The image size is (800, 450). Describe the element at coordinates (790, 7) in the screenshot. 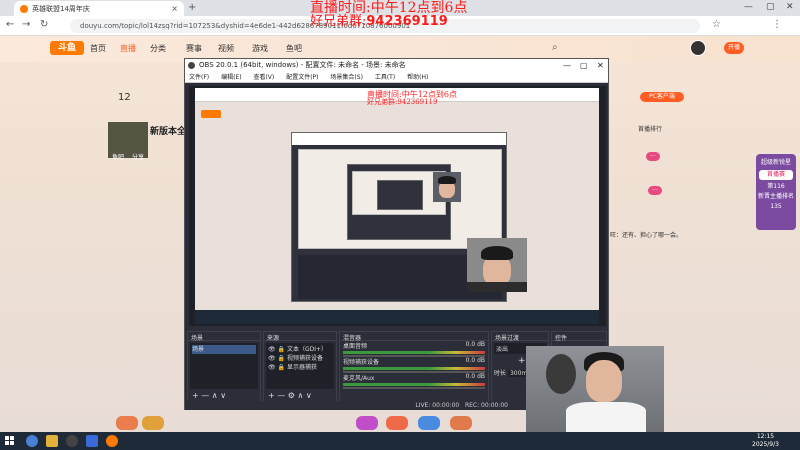

I see `close-window-icon: ✕` at that location.